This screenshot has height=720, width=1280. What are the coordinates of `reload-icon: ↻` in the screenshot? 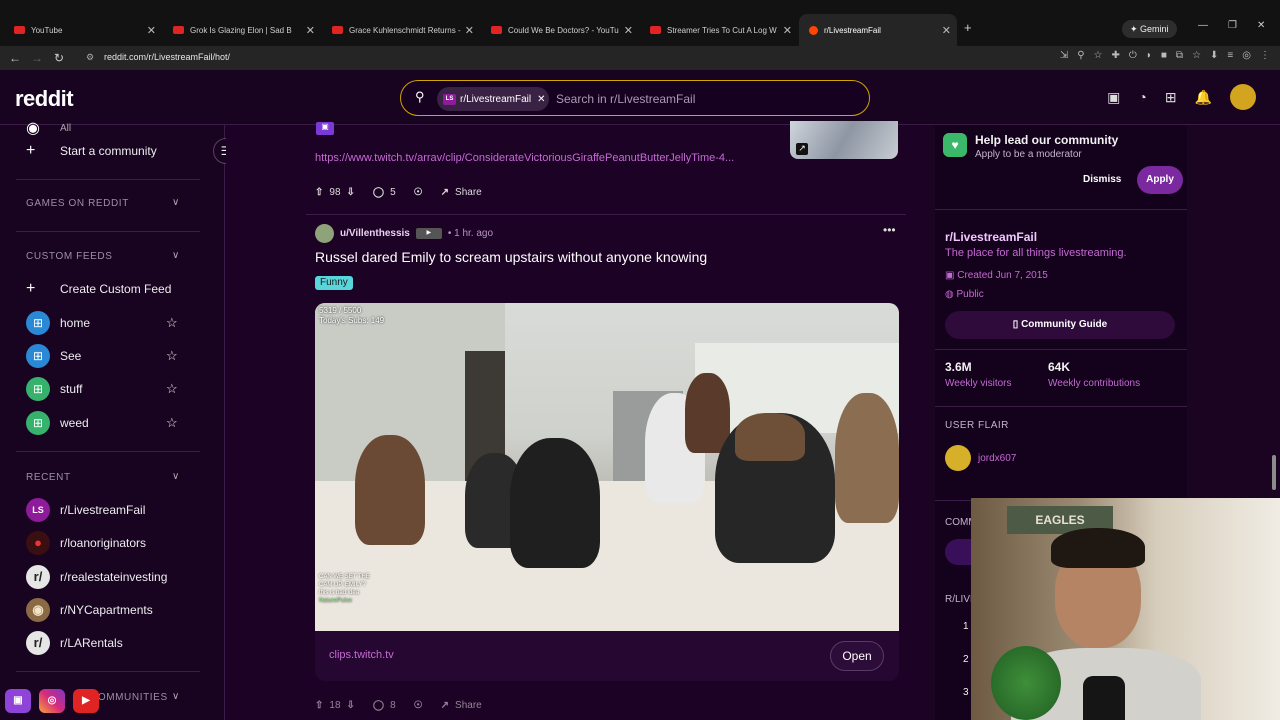 It's located at (59, 58).